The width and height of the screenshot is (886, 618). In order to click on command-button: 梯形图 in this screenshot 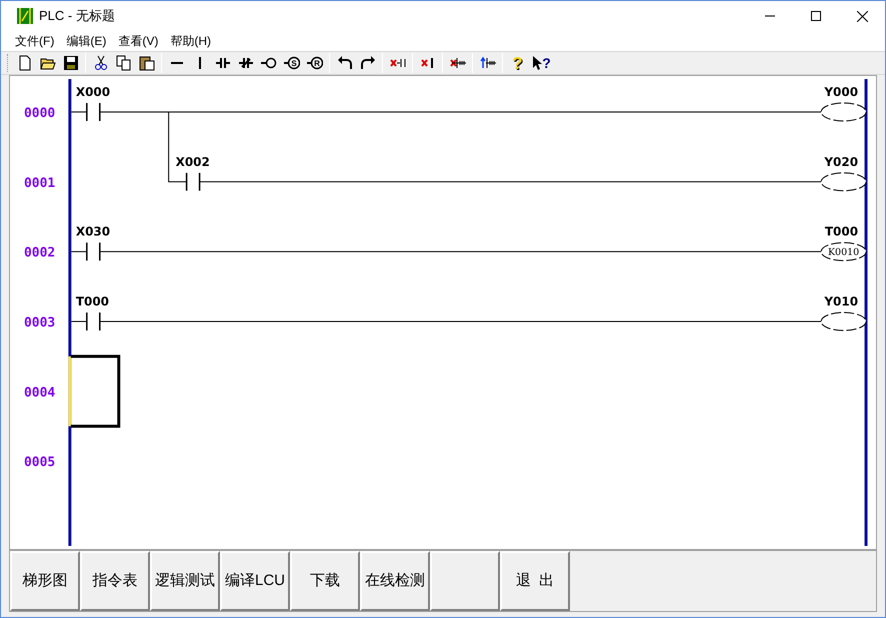, I will do `click(45, 581)`.